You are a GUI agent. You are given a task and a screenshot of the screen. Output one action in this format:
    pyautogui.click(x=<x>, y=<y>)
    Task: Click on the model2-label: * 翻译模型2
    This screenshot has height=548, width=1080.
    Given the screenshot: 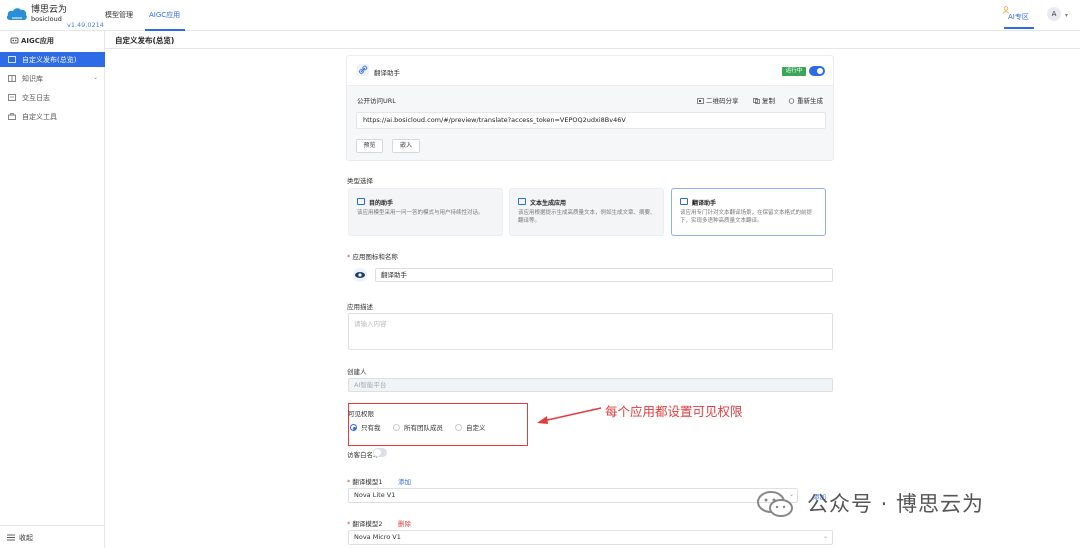 What is the action you would take?
    pyautogui.click(x=365, y=524)
    